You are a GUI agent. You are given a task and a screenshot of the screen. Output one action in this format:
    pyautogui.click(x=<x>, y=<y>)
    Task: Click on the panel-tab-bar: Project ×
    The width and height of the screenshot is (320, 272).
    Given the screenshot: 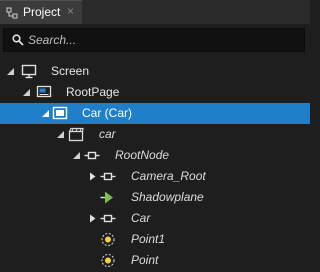 What is the action you would take?
    pyautogui.click(x=155, y=12)
    